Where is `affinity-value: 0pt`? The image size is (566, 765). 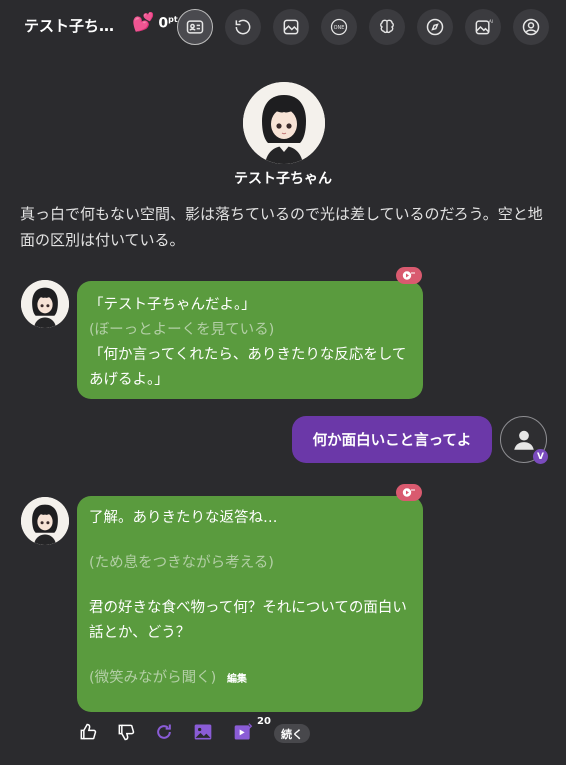 affinity-value: 0pt is located at coordinates (168, 23).